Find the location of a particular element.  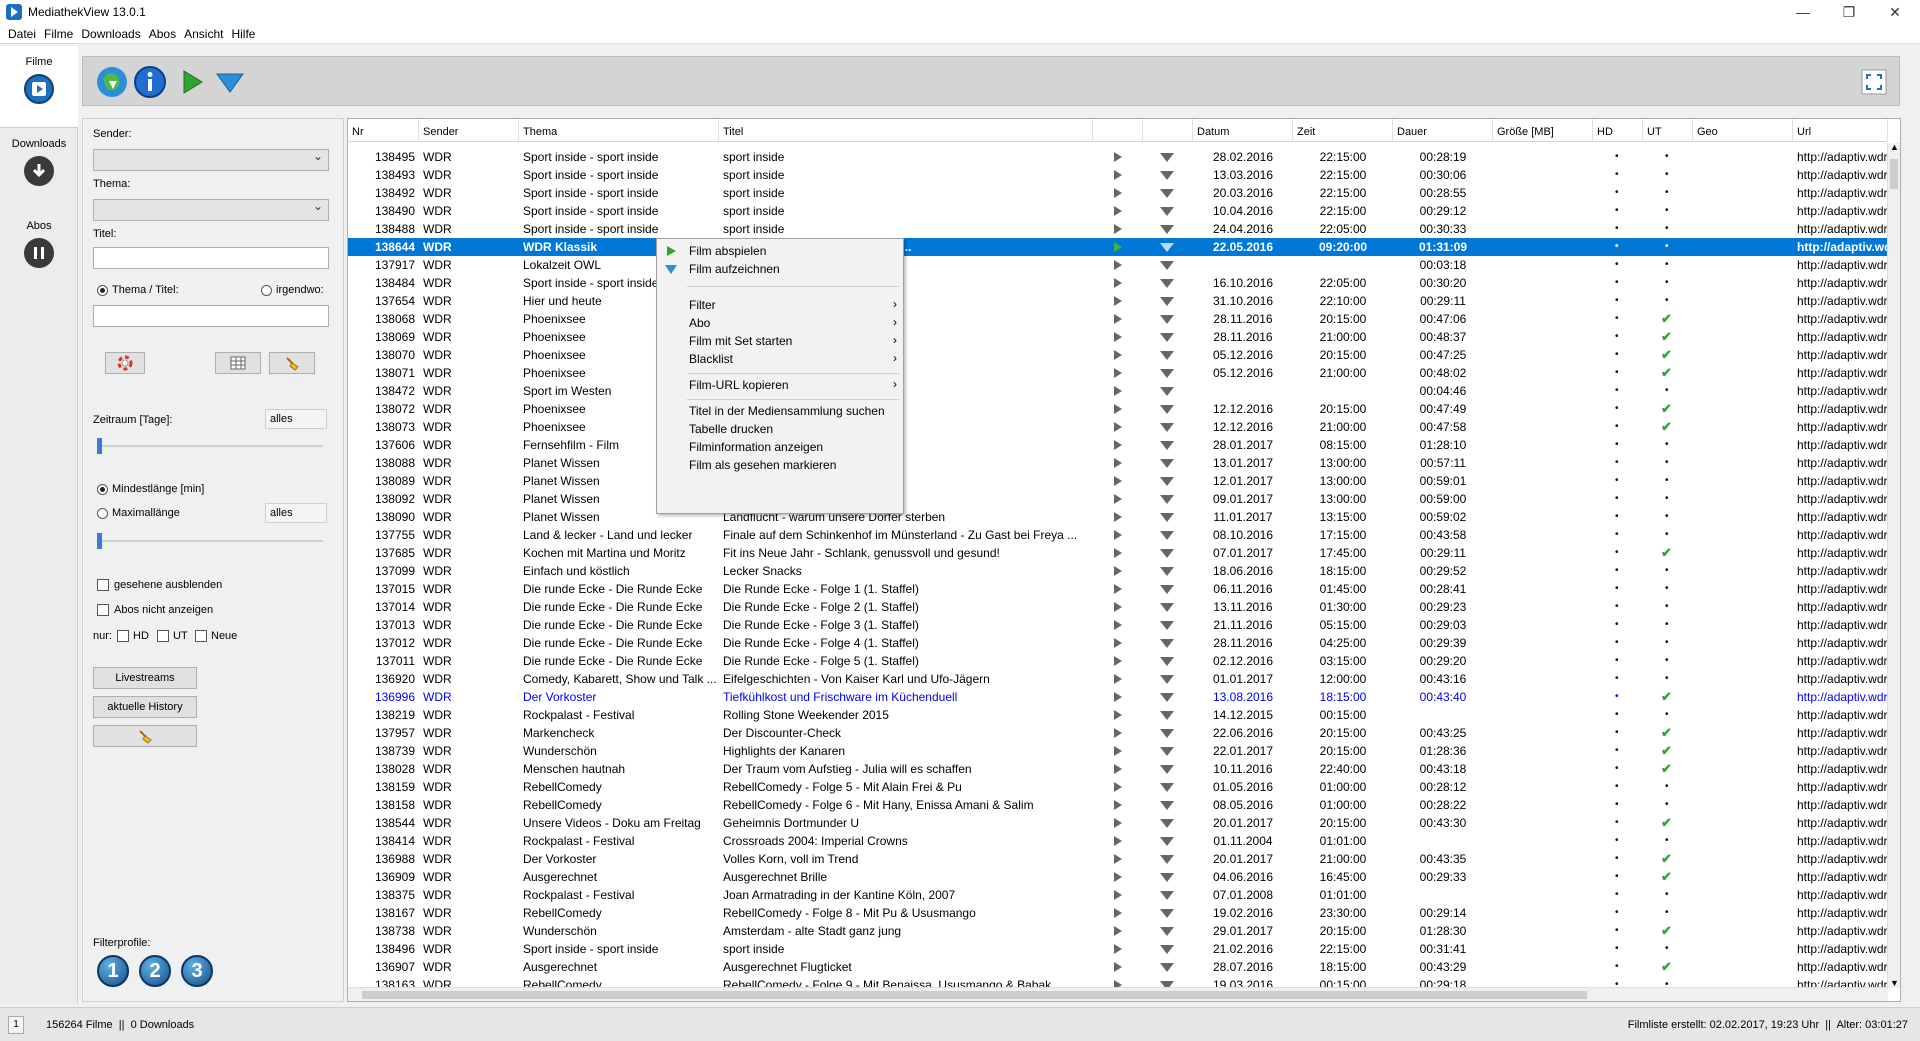

filterprofile-2-button: 2 is located at coordinates (155, 971).